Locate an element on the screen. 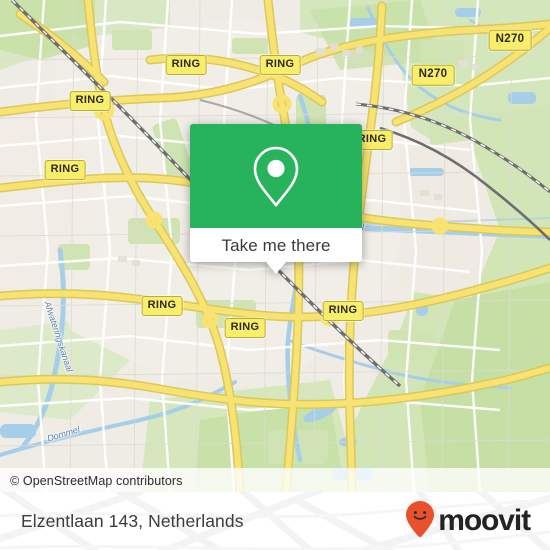  callout-tail-icon is located at coordinates (276, 268).